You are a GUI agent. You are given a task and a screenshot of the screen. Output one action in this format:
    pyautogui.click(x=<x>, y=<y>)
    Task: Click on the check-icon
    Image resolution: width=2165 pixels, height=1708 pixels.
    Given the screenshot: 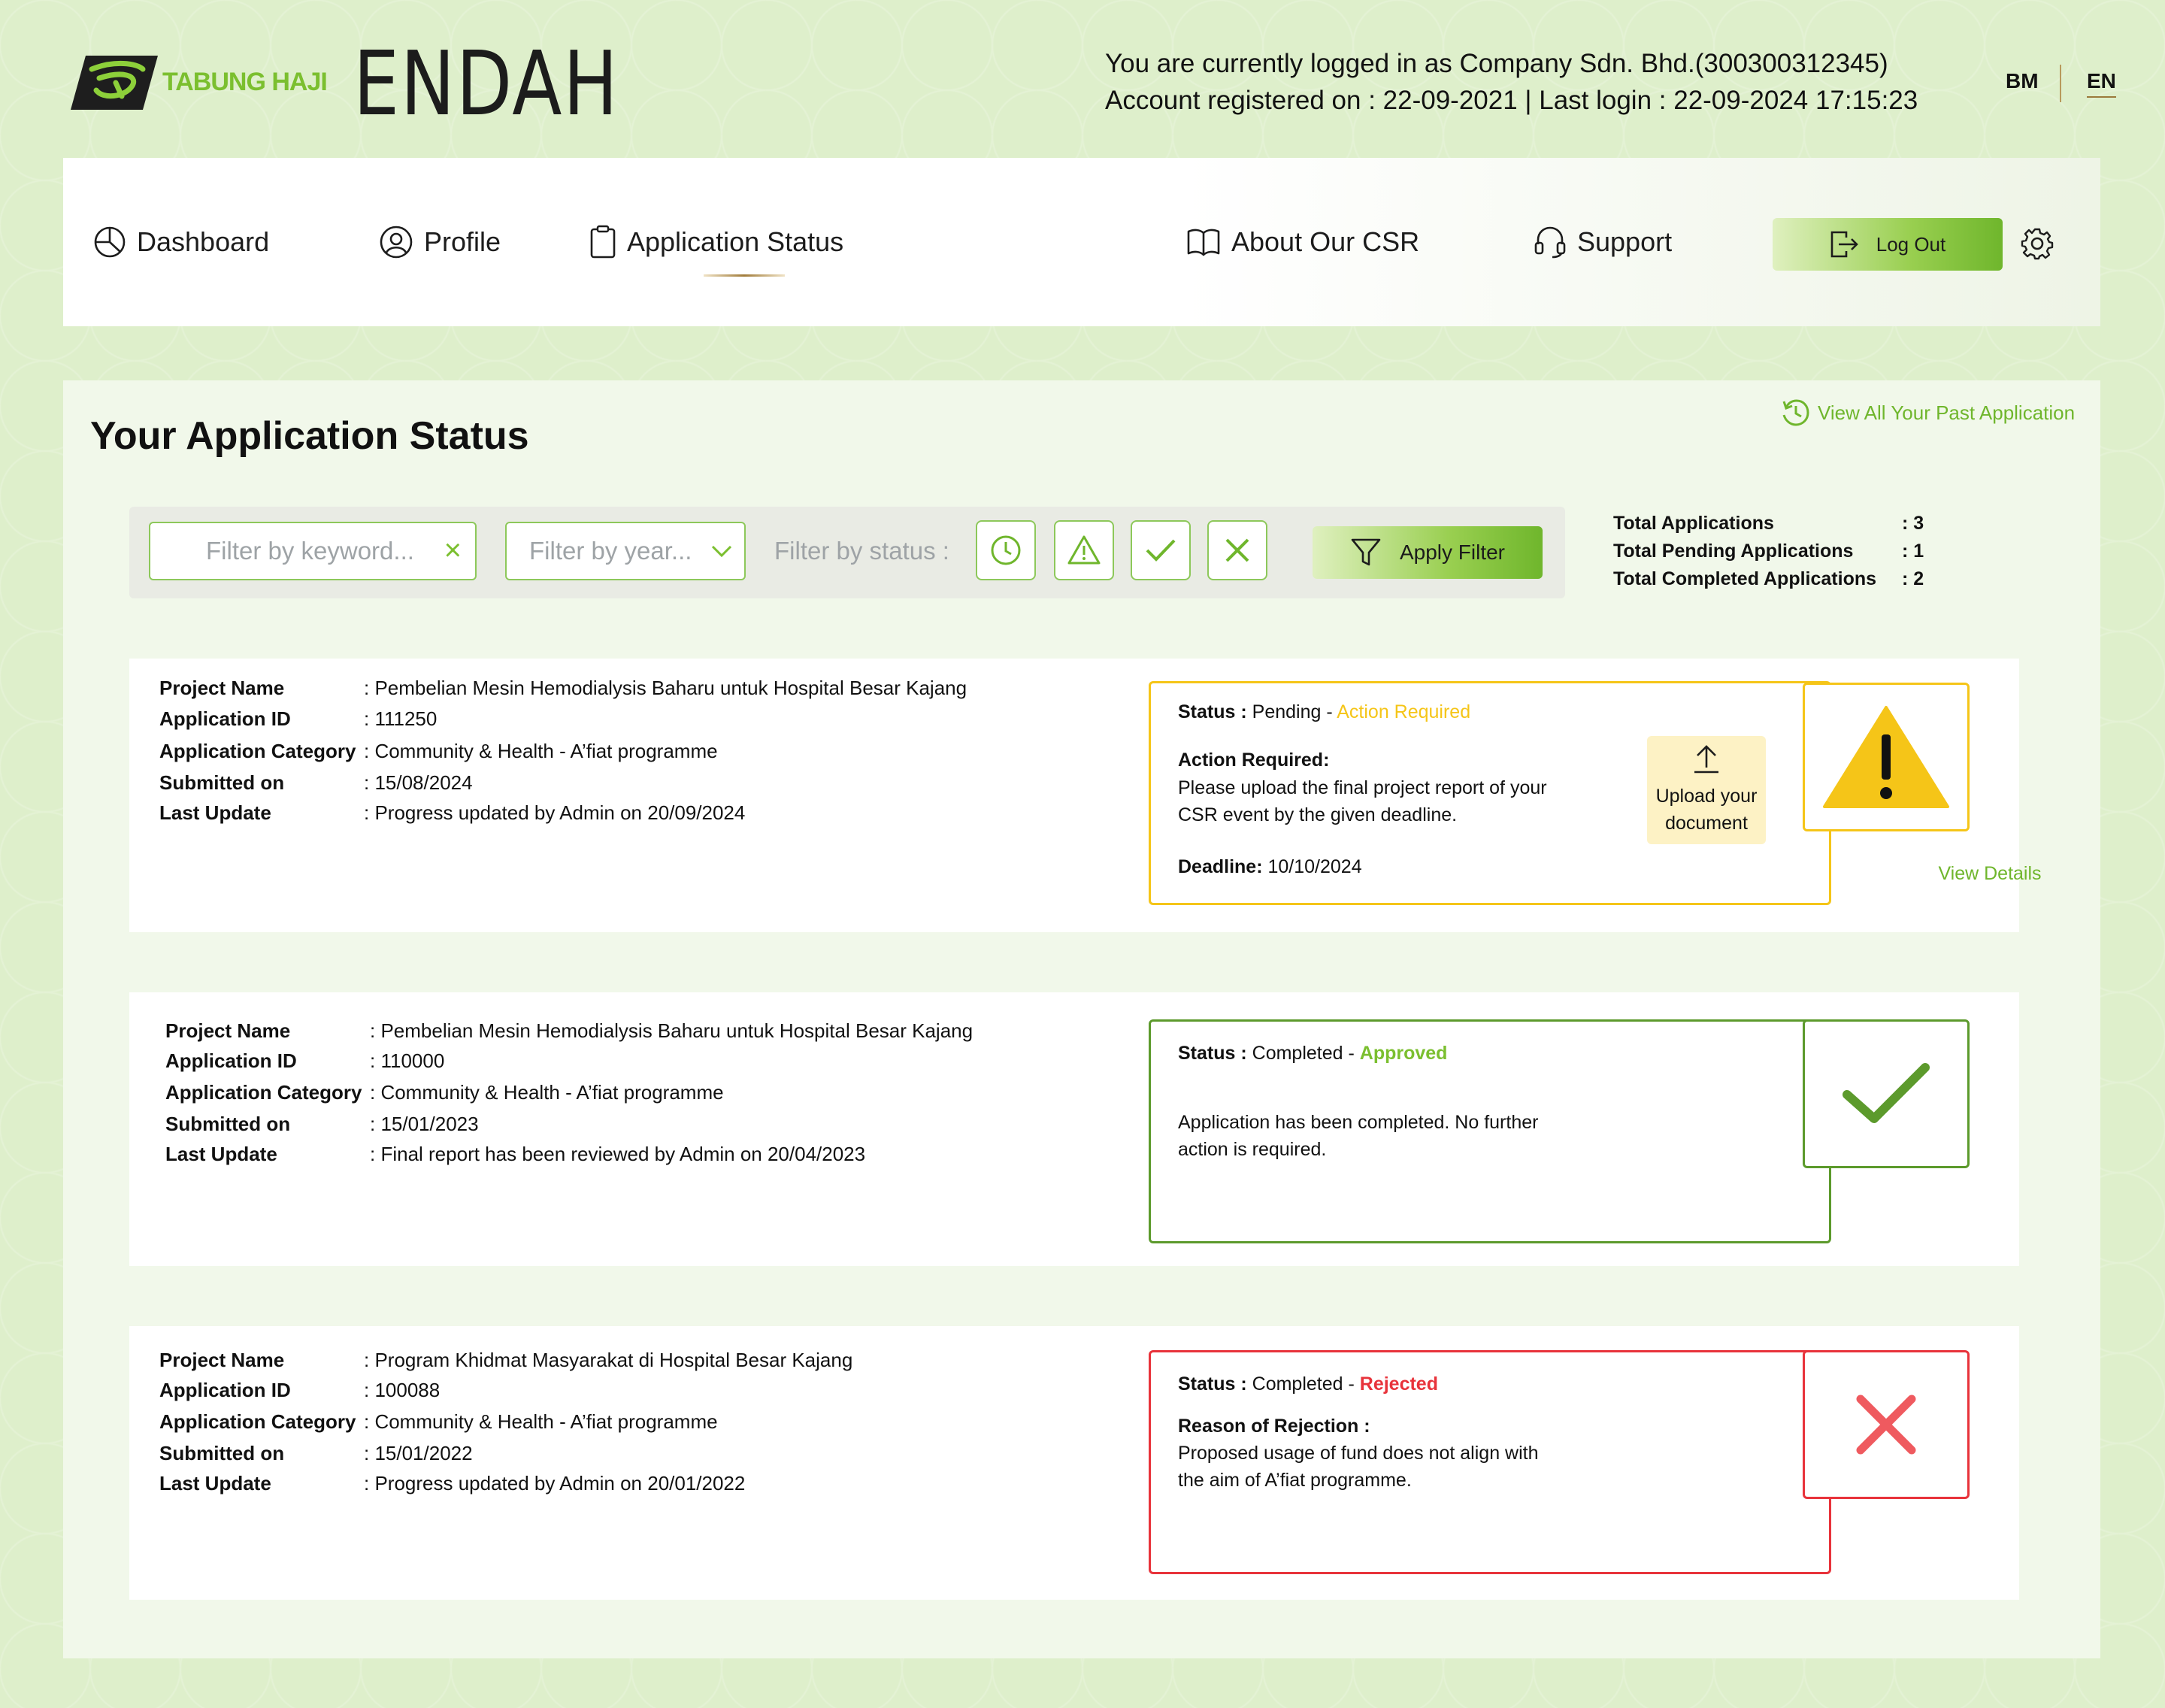 What is the action you would take?
    pyautogui.click(x=1161, y=550)
    